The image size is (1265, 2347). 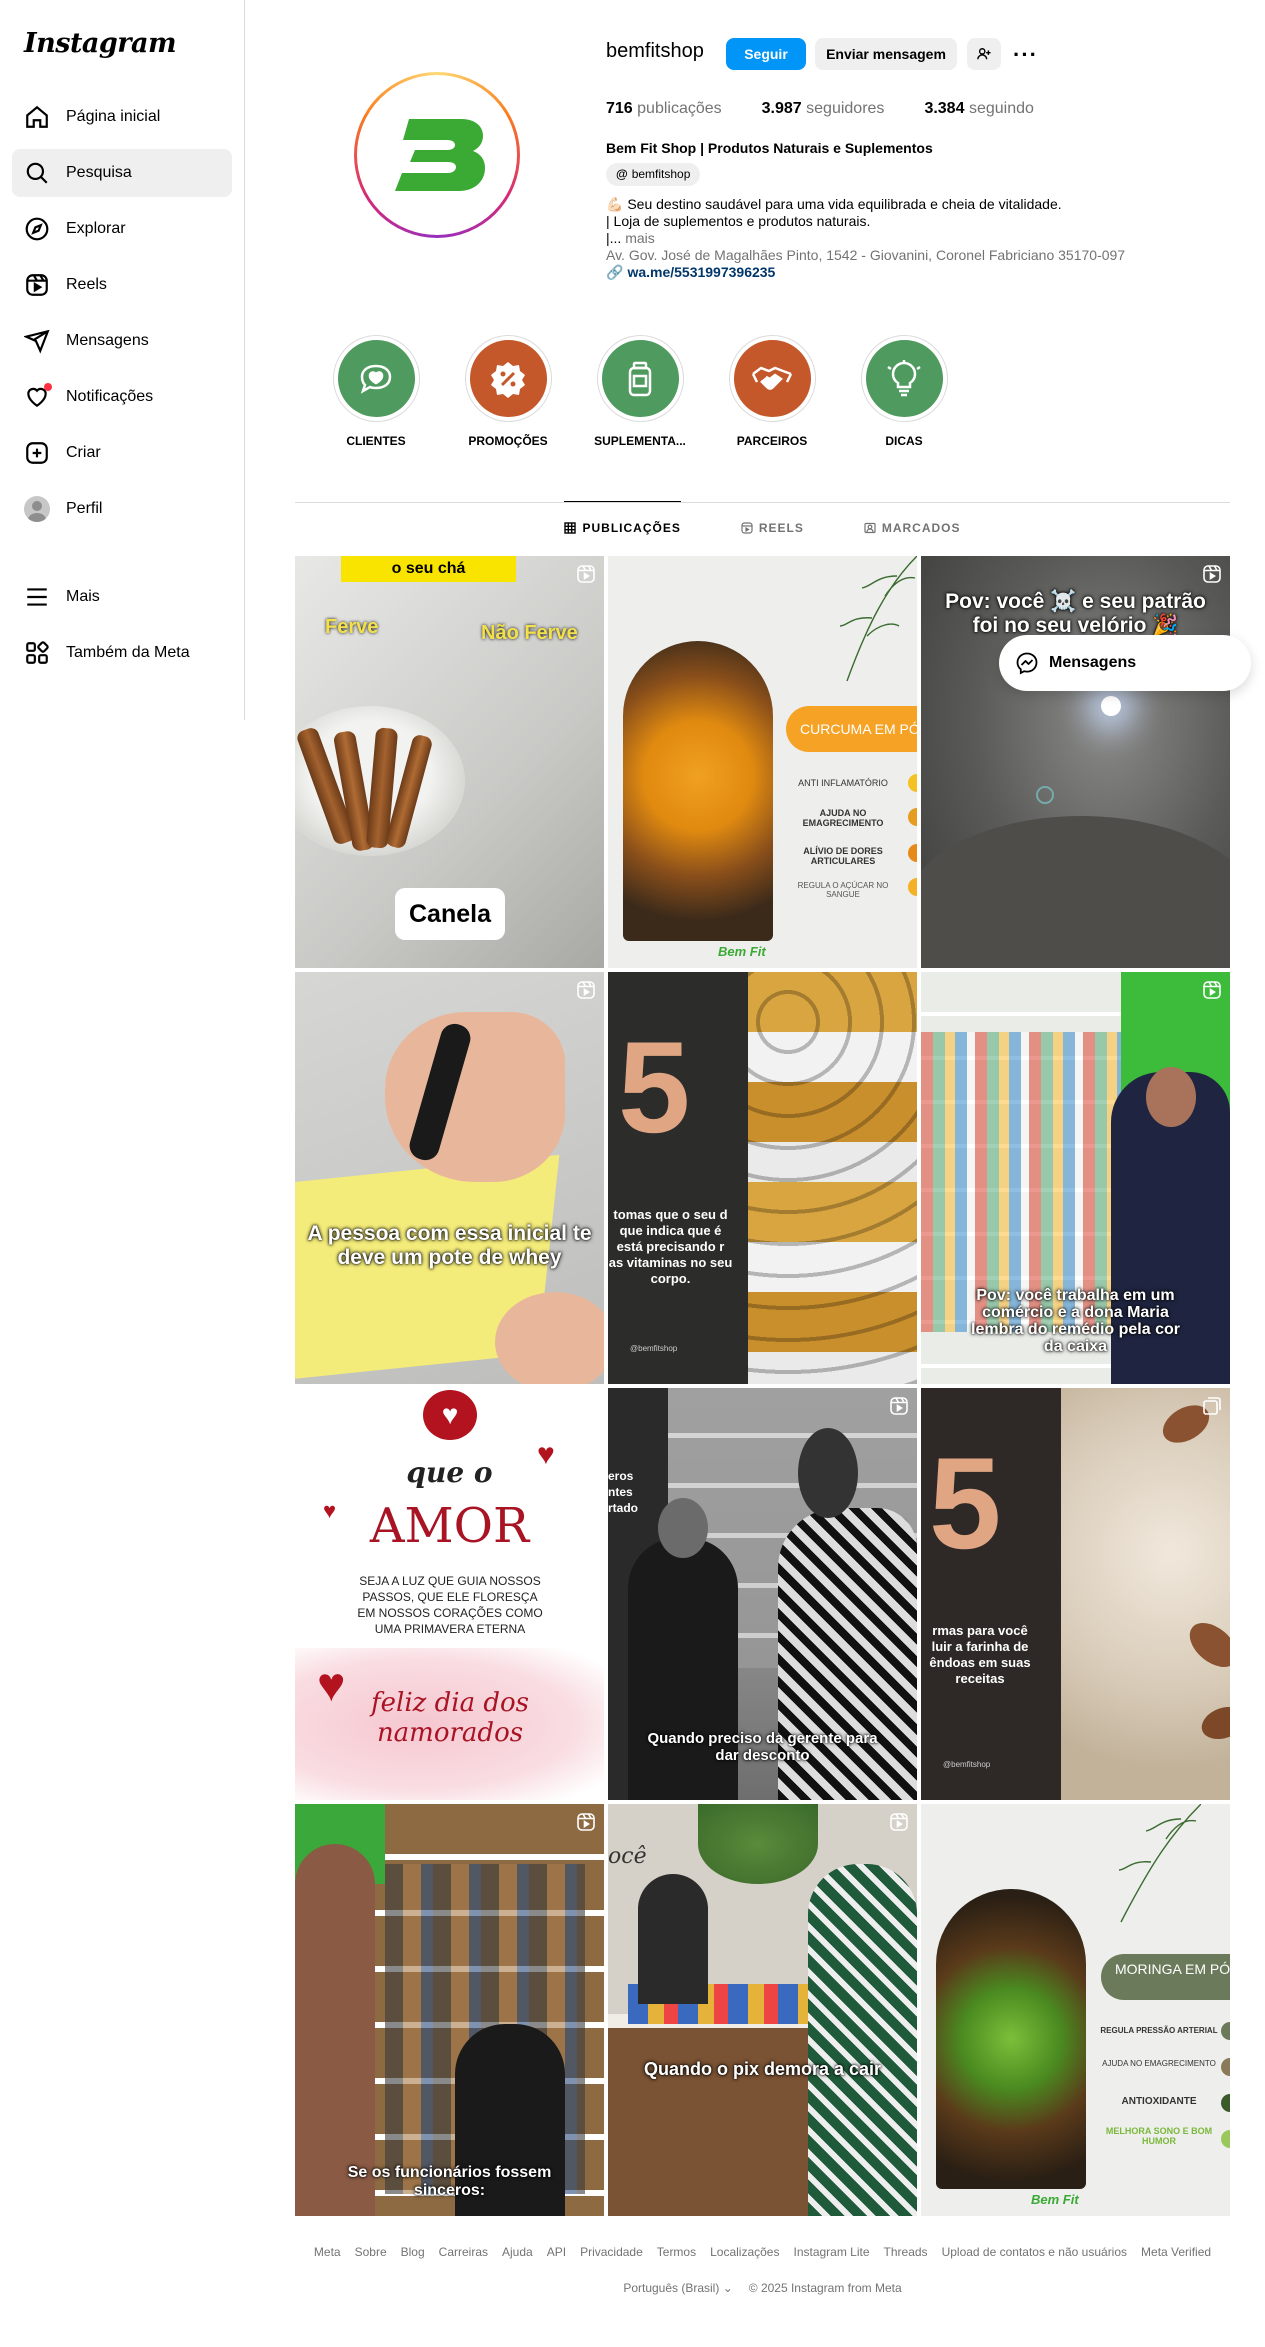 I want to click on following-count: 3.384 seguindo, so click(x=978, y=109).